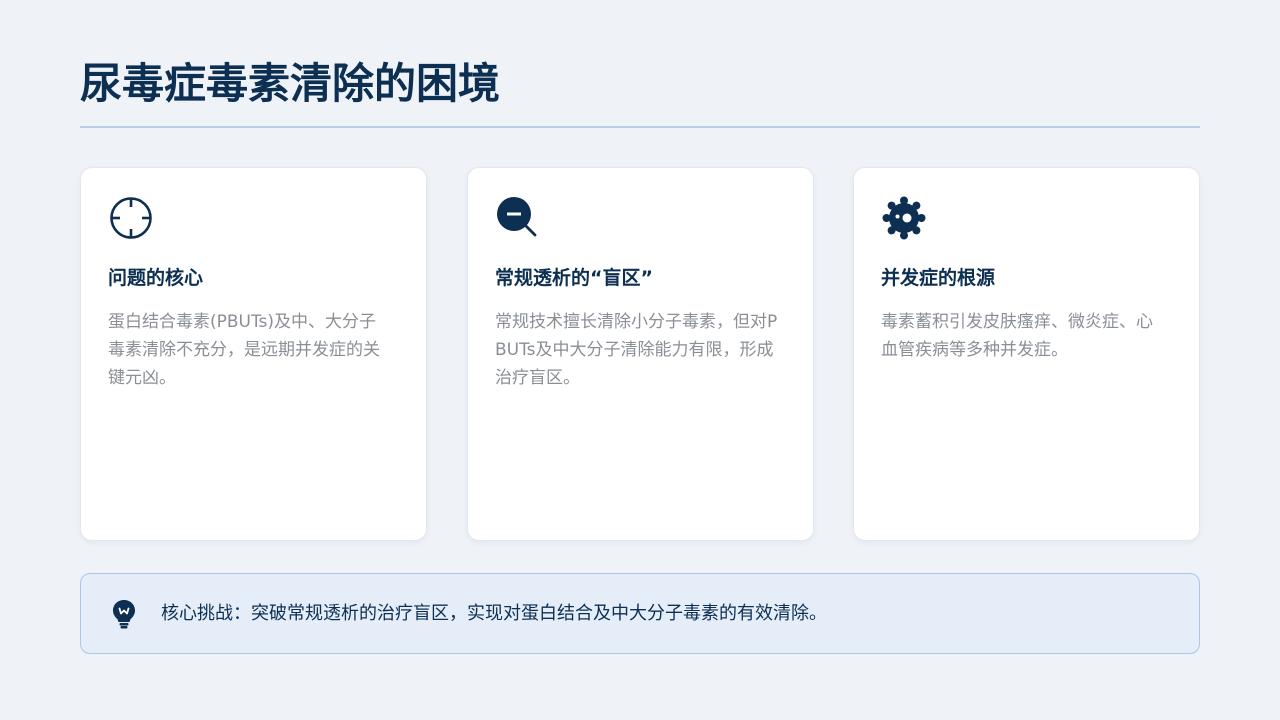 The image size is (1280, 720). Describe the element at coordinates (574, 278) in the screenshot. I see `card-title: 常规透析的“盲区”` at that location.